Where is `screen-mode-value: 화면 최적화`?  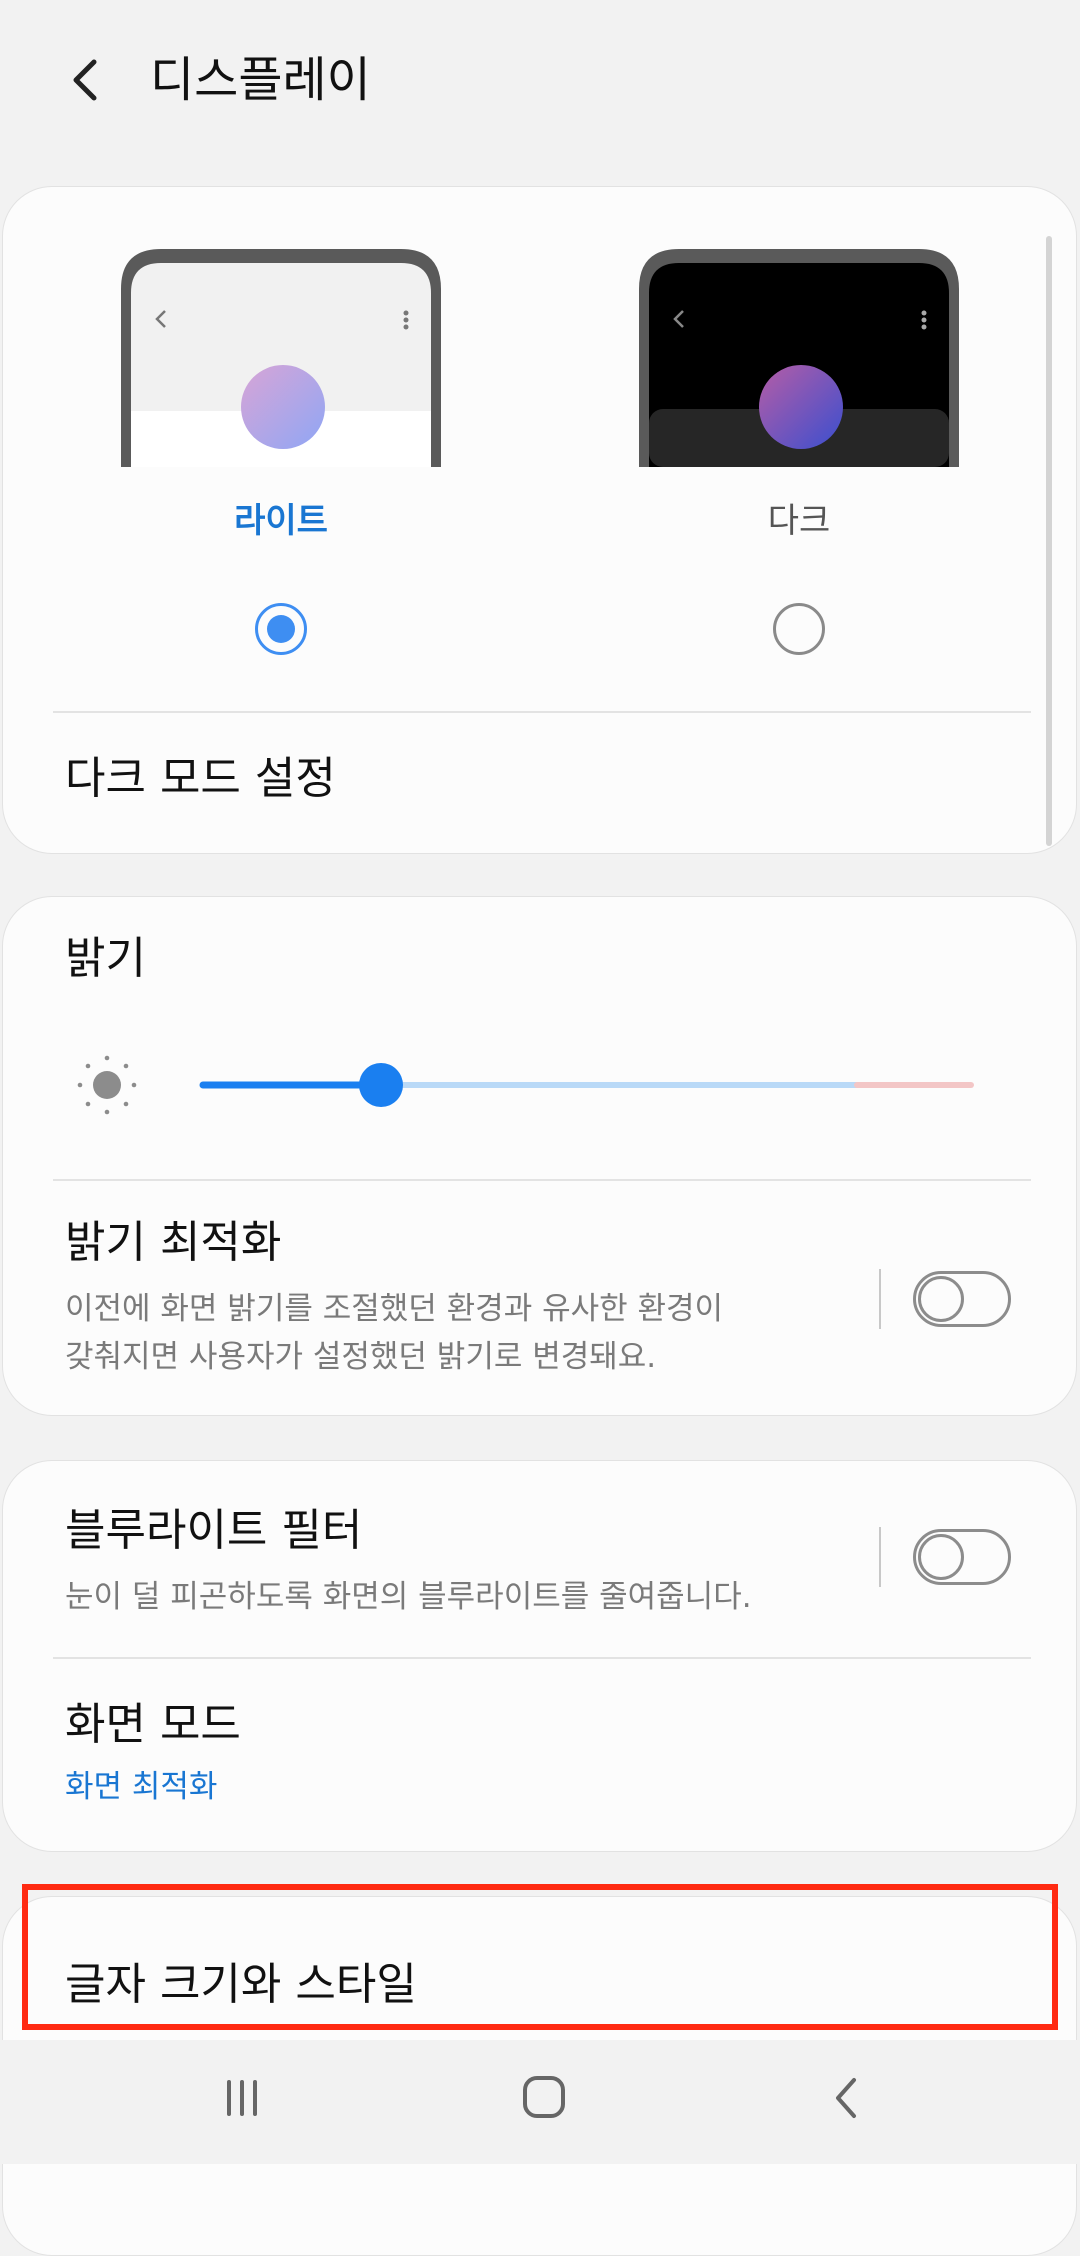
screen-mode-value: 화면 최적화 is located at coordinates (141, 1787).